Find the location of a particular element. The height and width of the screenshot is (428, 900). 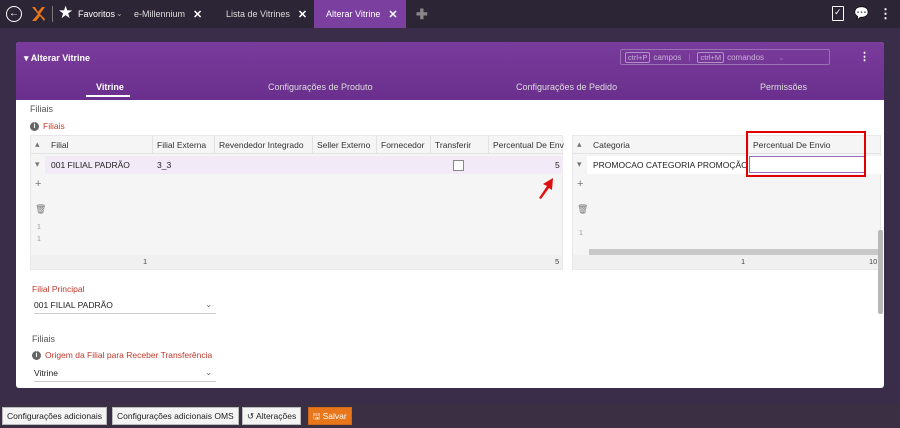

tab-lista-de-vitrines: Lista de Vitrines ✕ is located at coordinates (266, 14).